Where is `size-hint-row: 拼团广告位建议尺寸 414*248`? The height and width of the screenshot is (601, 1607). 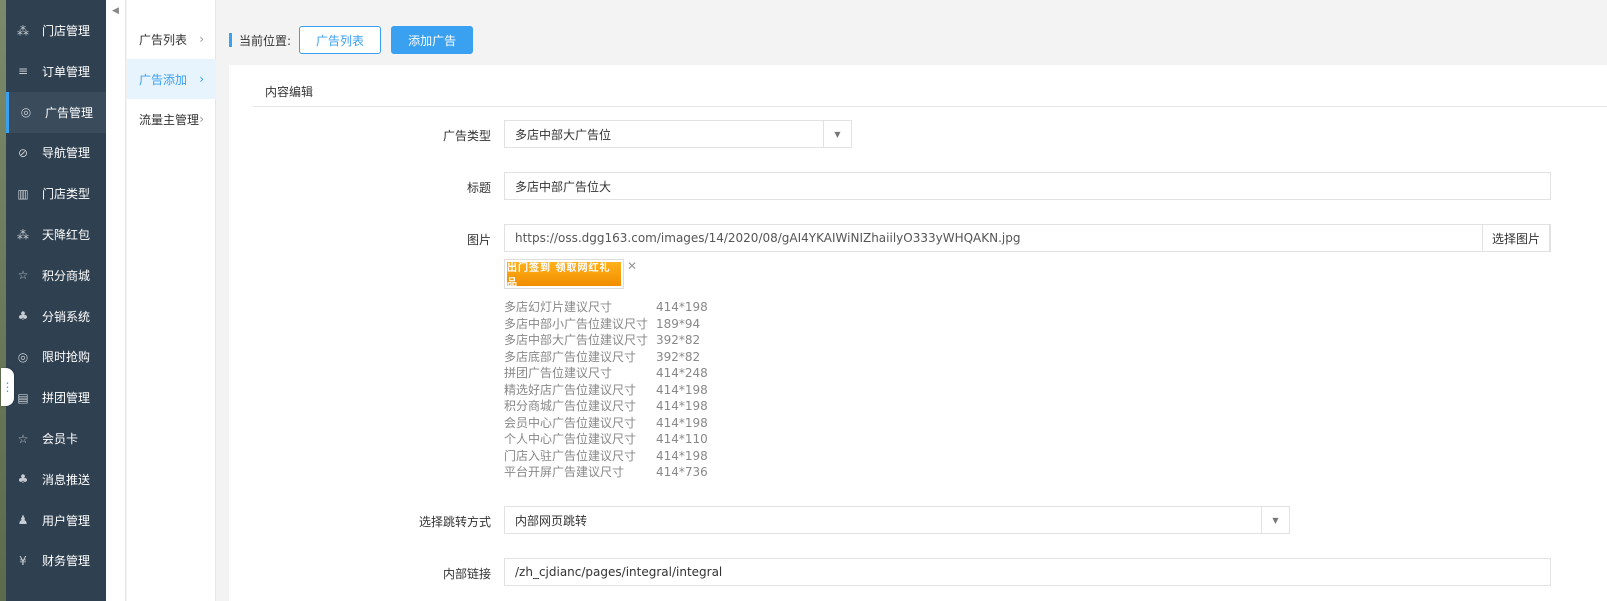
size-hint-row: 拼团广告位建议尺寸 414*248 is located at coordinates (606, 373).